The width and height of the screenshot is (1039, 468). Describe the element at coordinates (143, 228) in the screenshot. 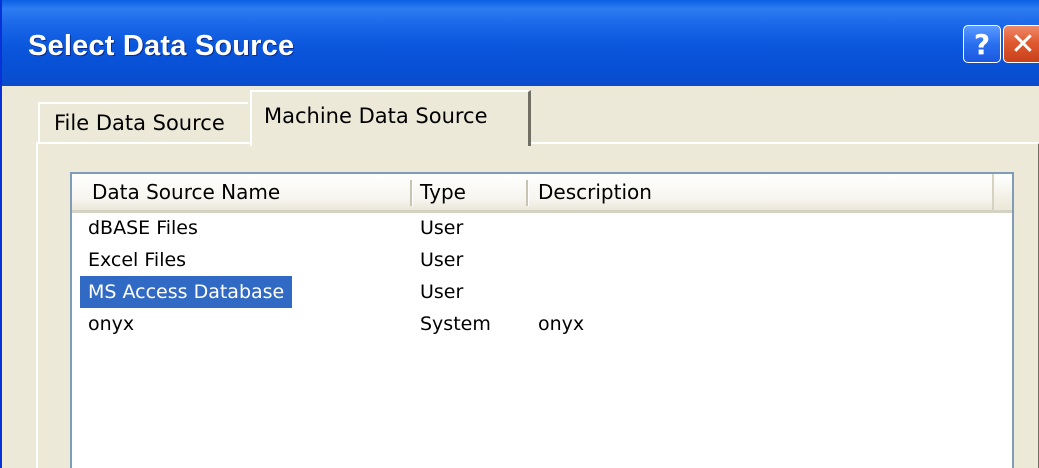

I see `data-source-name: dBASE Files` at that location.